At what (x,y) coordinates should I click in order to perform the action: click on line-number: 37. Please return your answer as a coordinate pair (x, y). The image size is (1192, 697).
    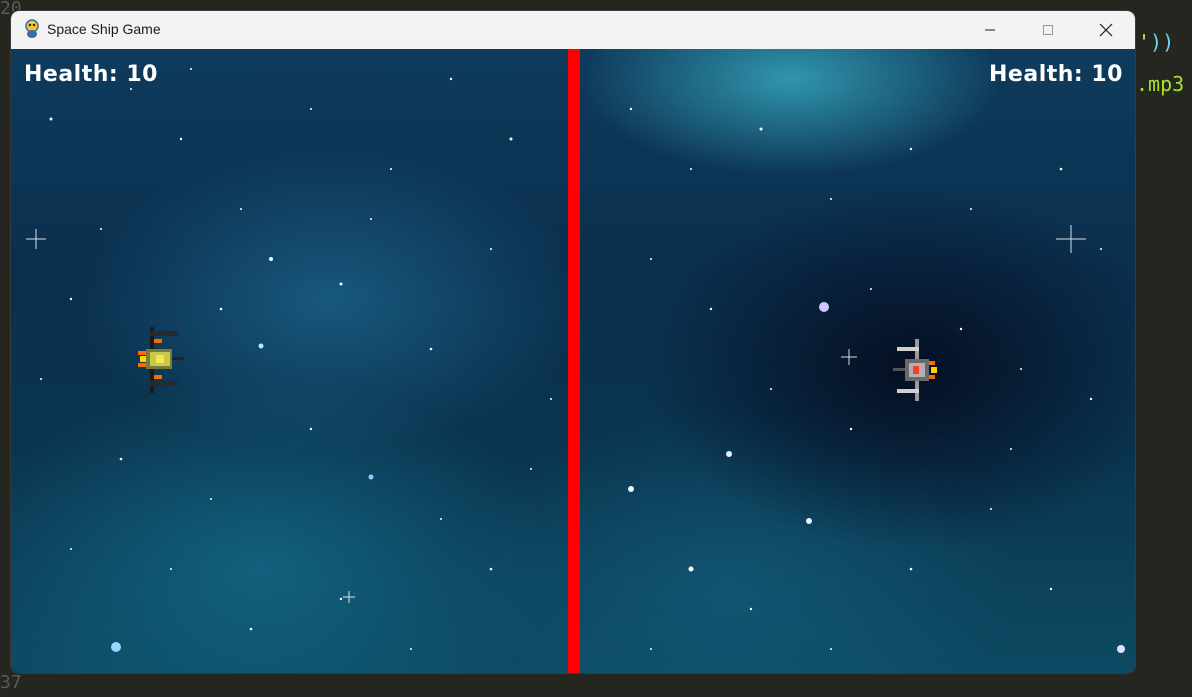
    Looking at the image, I should click on (11, 682).